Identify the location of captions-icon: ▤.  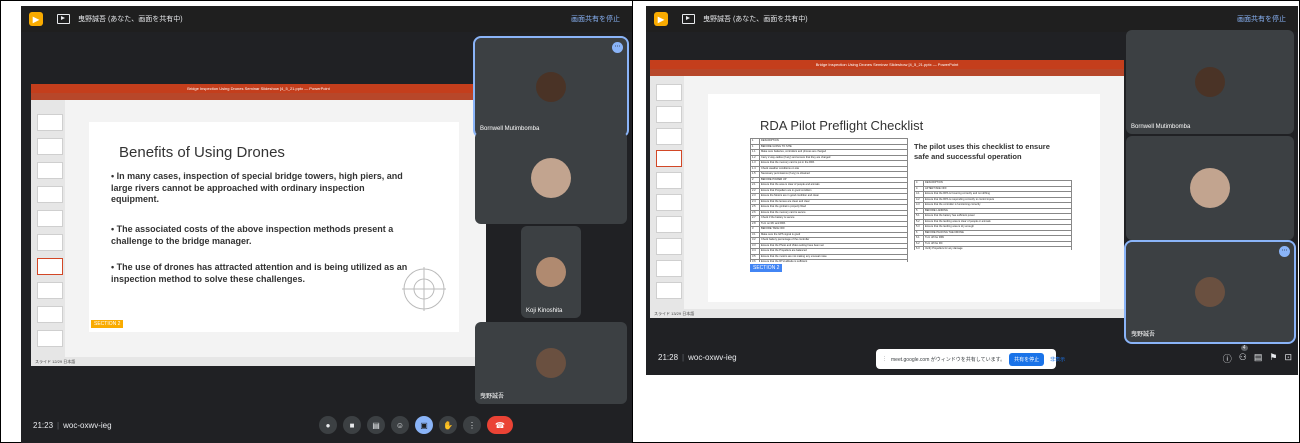
(376, 425).